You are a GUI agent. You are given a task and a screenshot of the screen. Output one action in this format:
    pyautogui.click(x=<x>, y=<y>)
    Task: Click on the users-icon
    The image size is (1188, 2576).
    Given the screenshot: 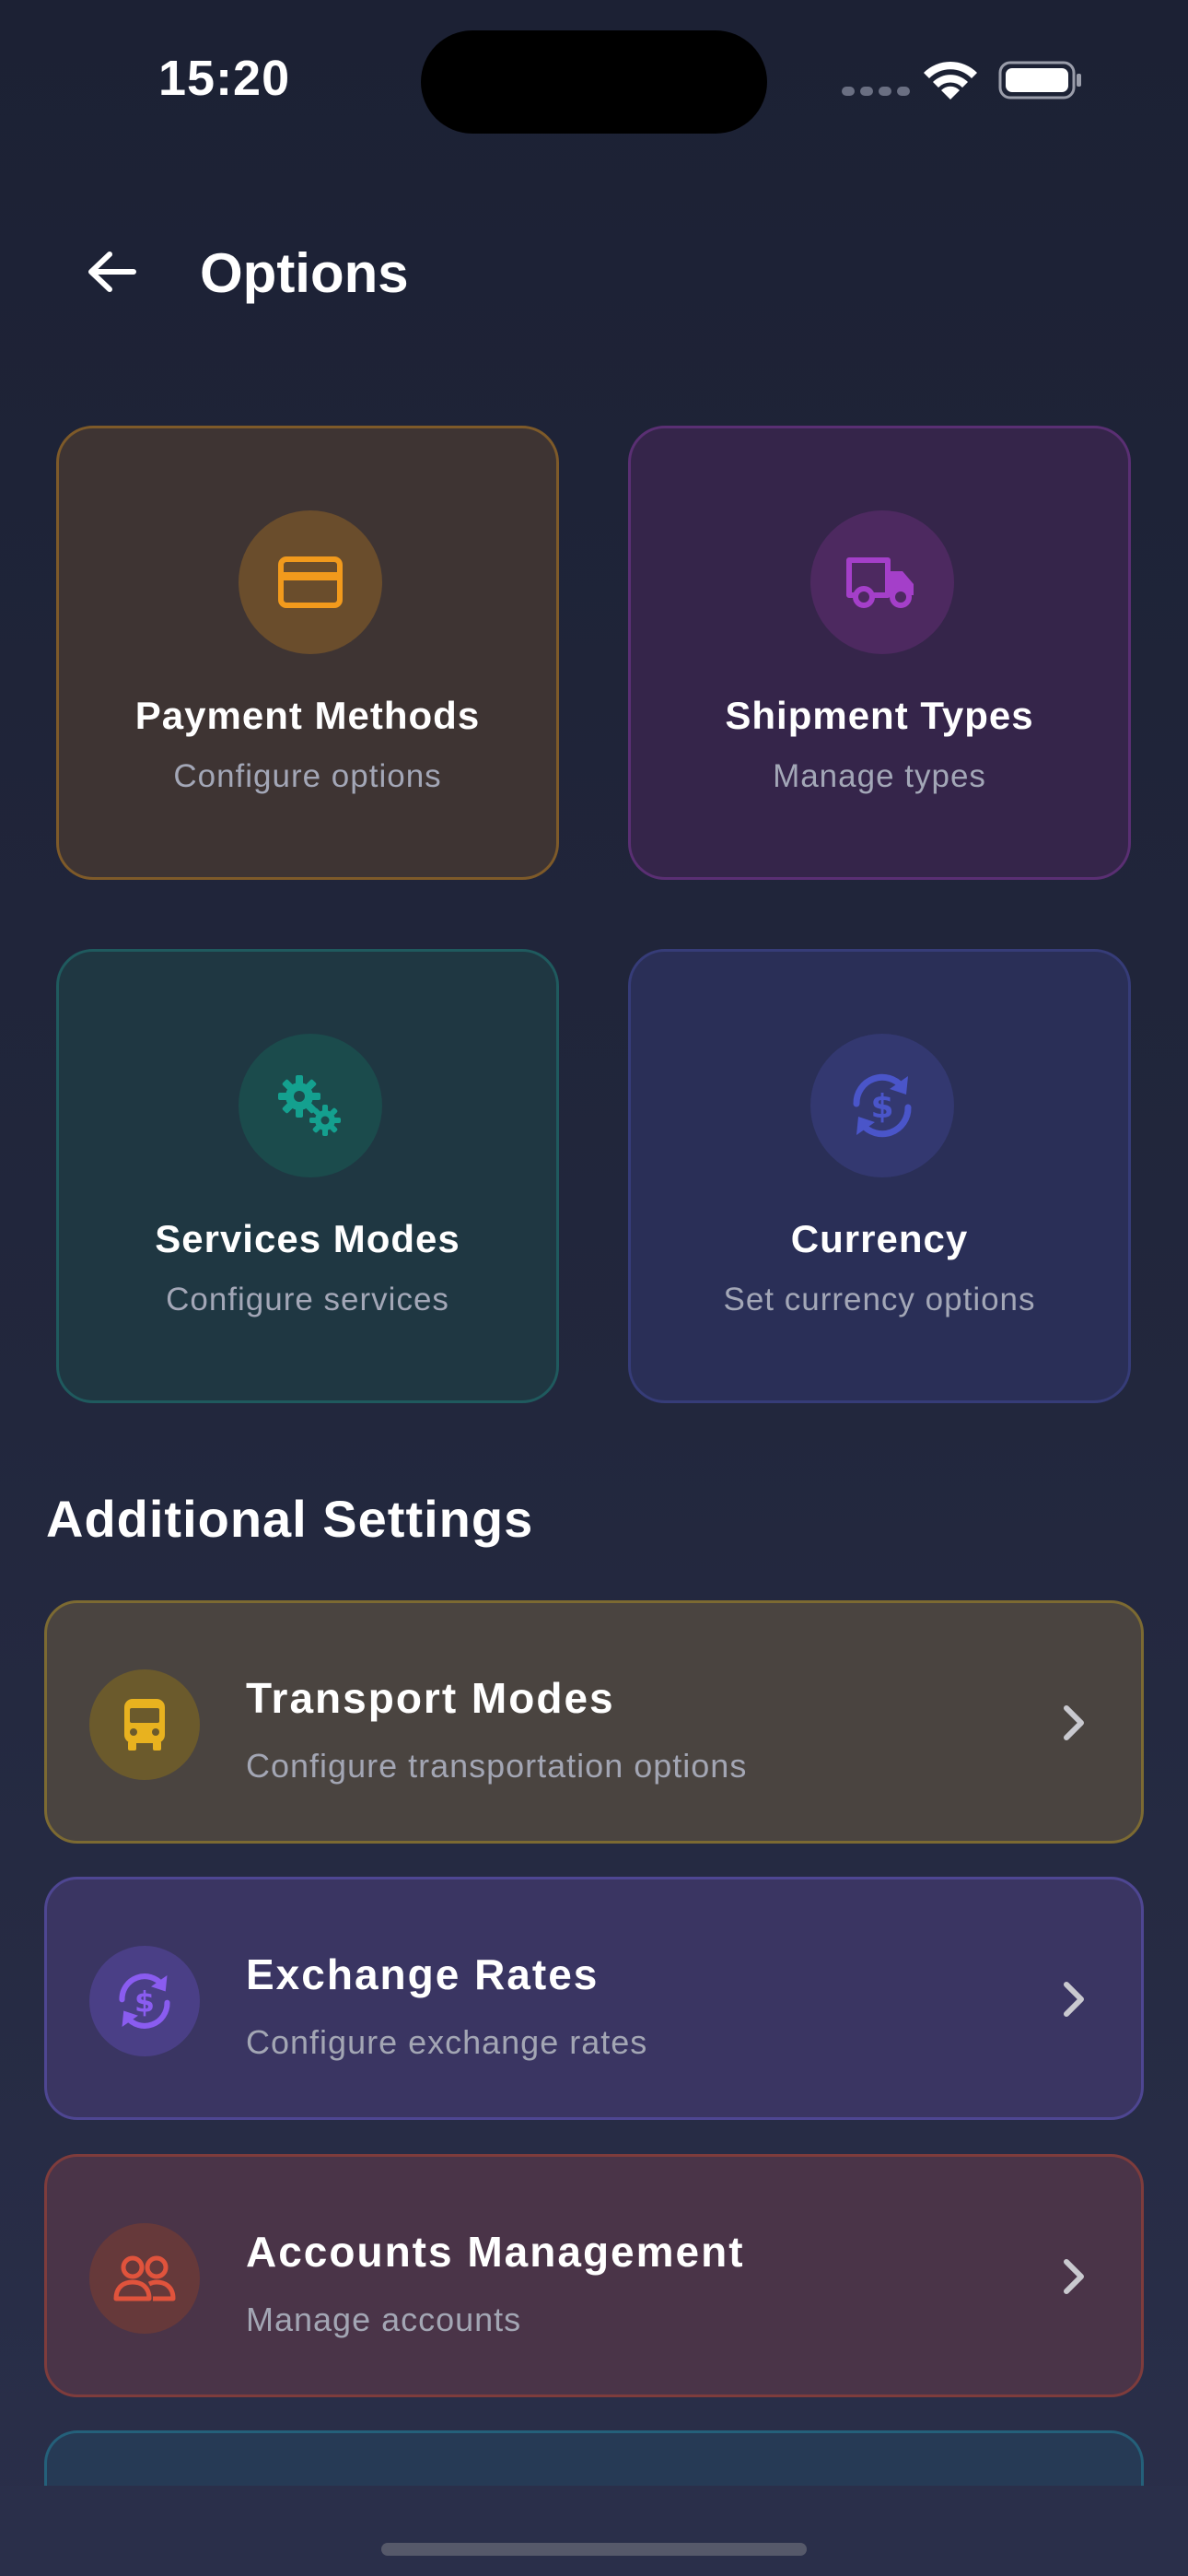 What is the action you would take?
    pyautogui.click(x=144, y=2278)
    